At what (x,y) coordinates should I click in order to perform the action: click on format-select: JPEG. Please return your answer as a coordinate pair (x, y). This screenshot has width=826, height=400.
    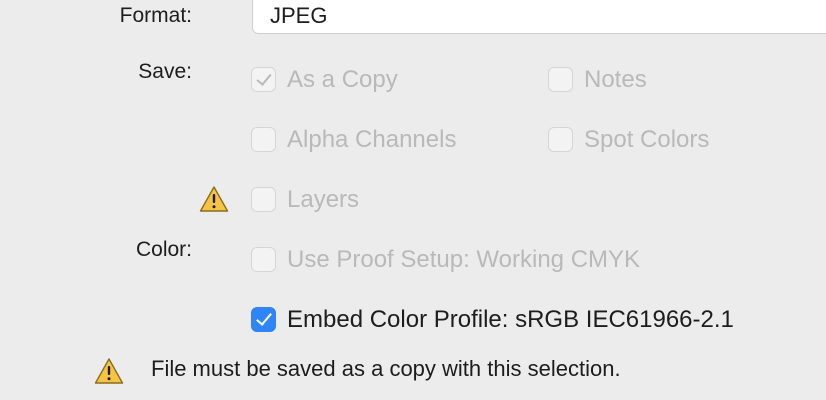
    Looking at the image, I should click on (539, 17).